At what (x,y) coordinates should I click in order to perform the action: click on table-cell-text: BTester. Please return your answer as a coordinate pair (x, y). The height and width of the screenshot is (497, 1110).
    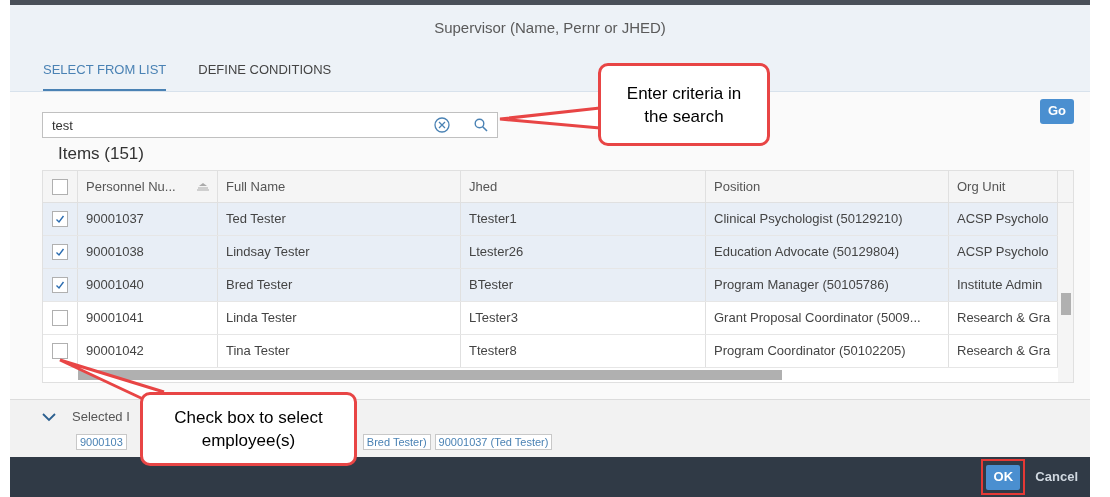
    Looking at the image, I should click on (491, 285).